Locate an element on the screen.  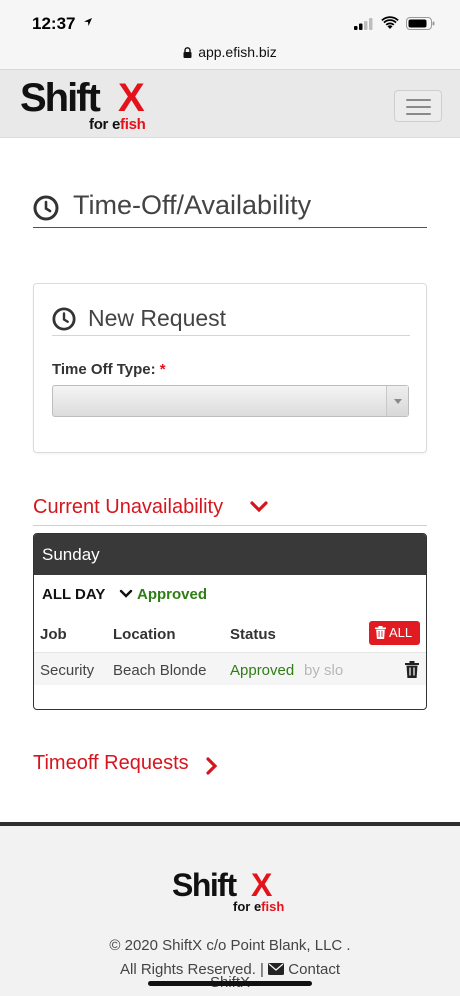
home-indicator is located at coordinates (230, 983).